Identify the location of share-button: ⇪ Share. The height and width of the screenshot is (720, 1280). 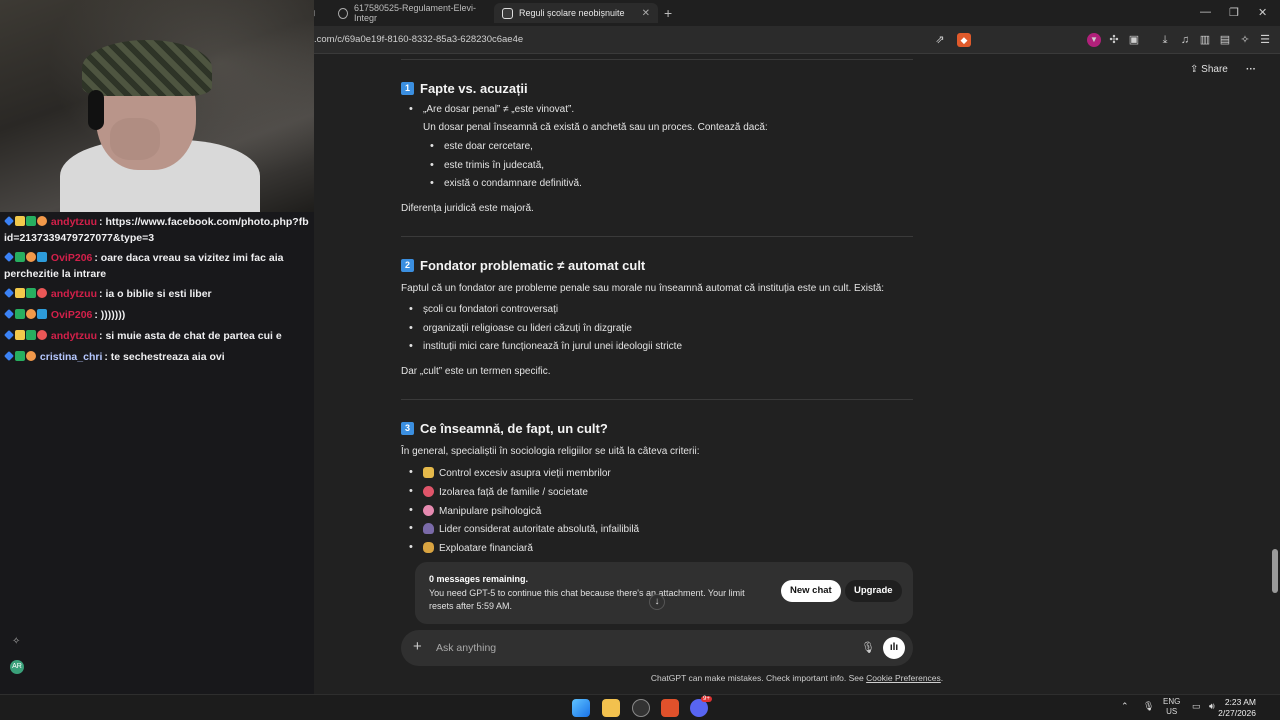
(1209, 69).